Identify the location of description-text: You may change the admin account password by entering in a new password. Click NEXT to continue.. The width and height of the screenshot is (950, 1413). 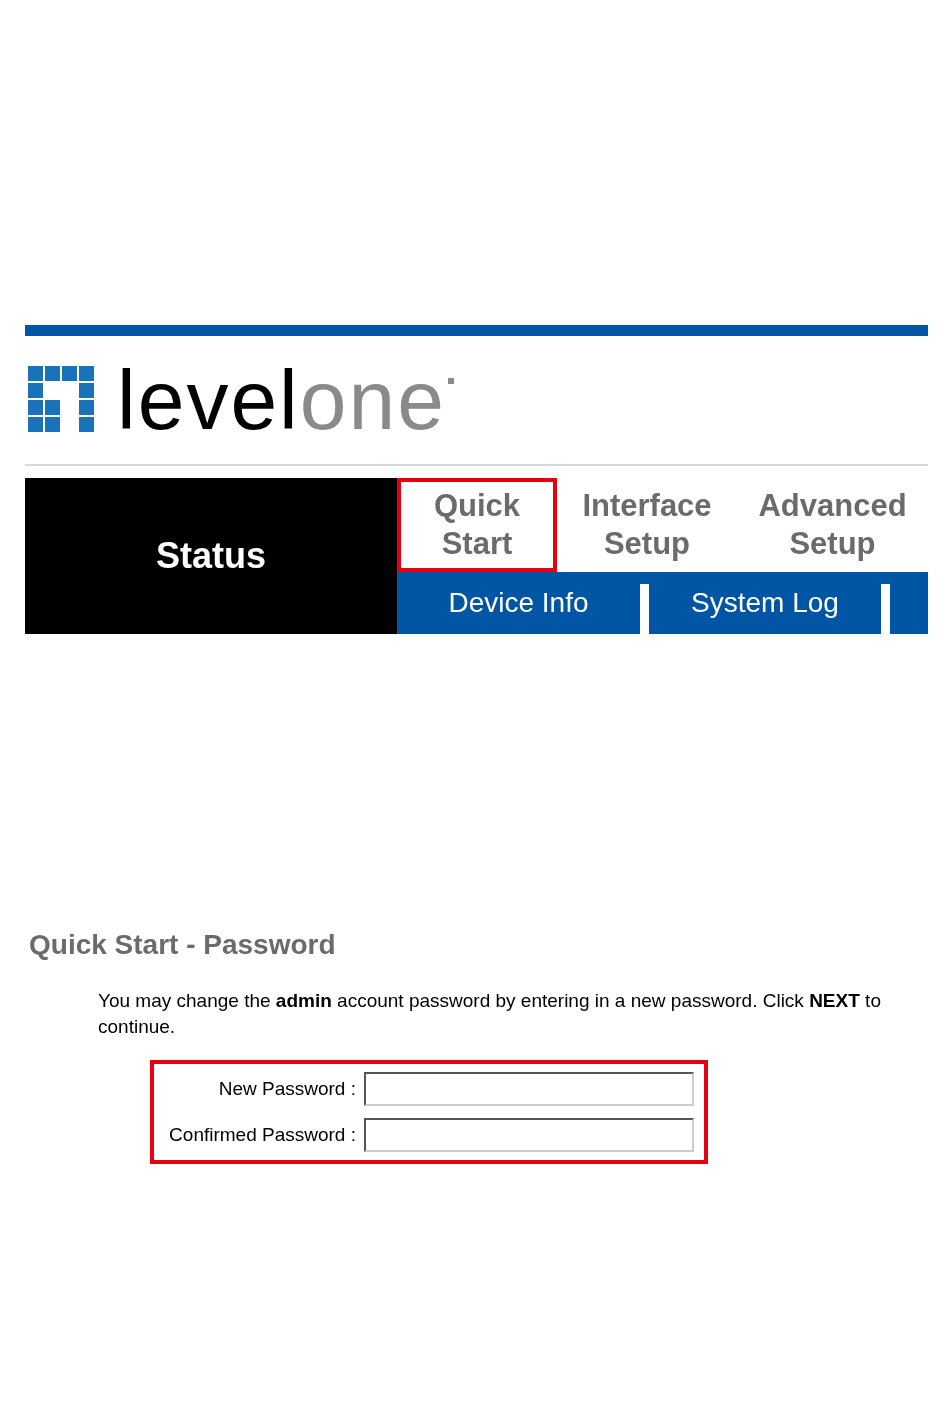
(490, 1014).